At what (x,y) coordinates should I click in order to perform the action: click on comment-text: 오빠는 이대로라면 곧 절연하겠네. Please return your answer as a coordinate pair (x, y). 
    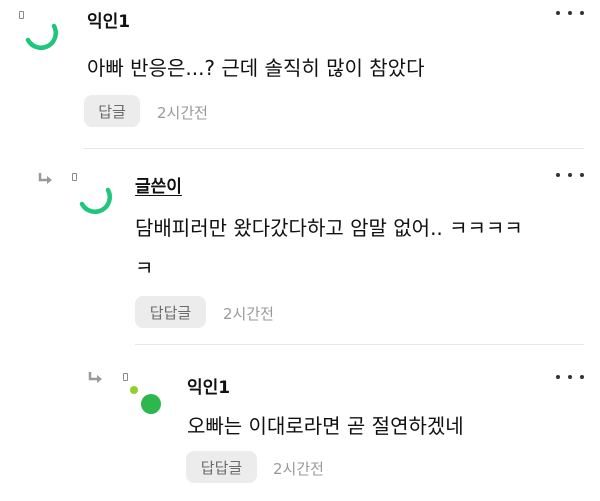
    Looking at the image, I should click on (325, 426).